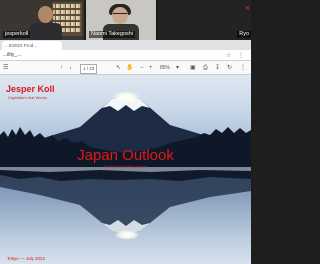  I want to click on participant-tile-jesperkoll: jesperkoll, so click(42, 20).